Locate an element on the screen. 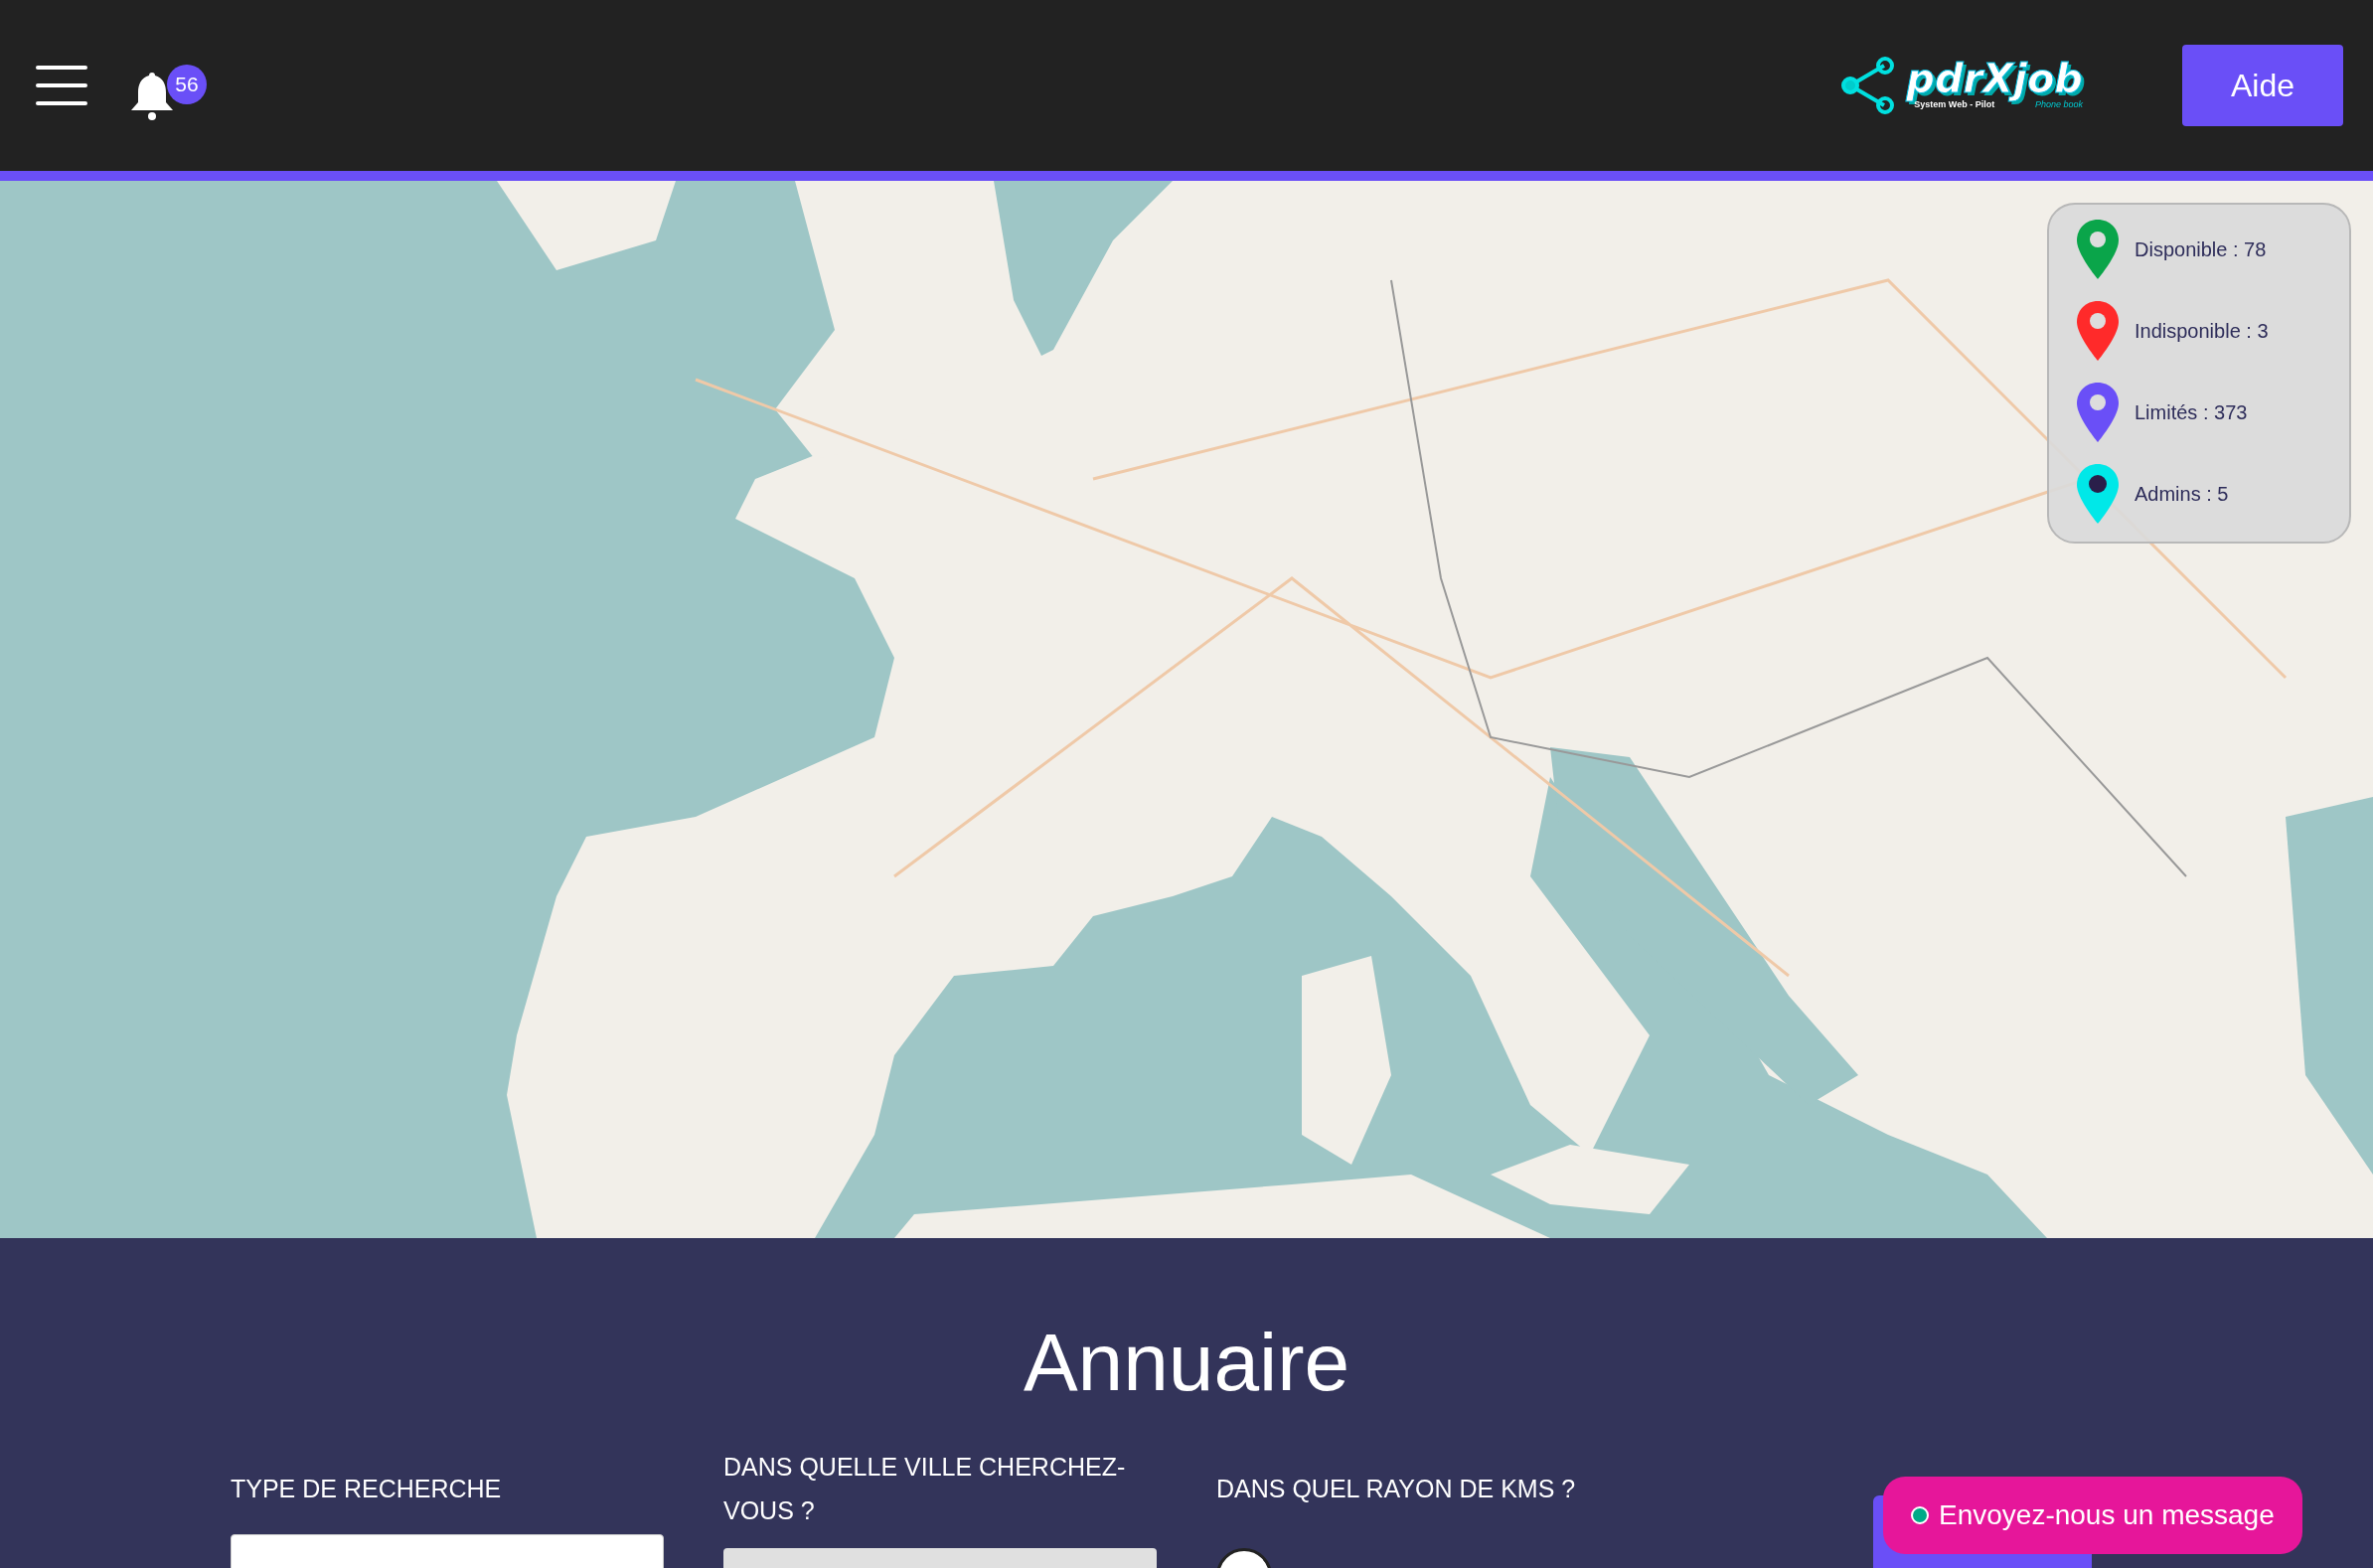 This screenshot has width=2373, height=1568. field-label: TYPE DE RECHERCHE is located at coordinates (367, 1489).